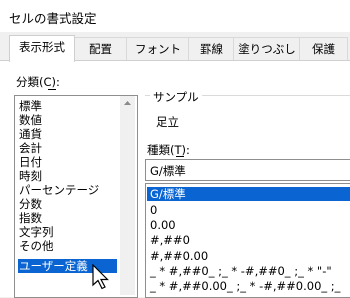  Describe the element at coordinates (175, 16) in the screenshot. I see `dialog-titlebar: セルの書式設定` at that location.